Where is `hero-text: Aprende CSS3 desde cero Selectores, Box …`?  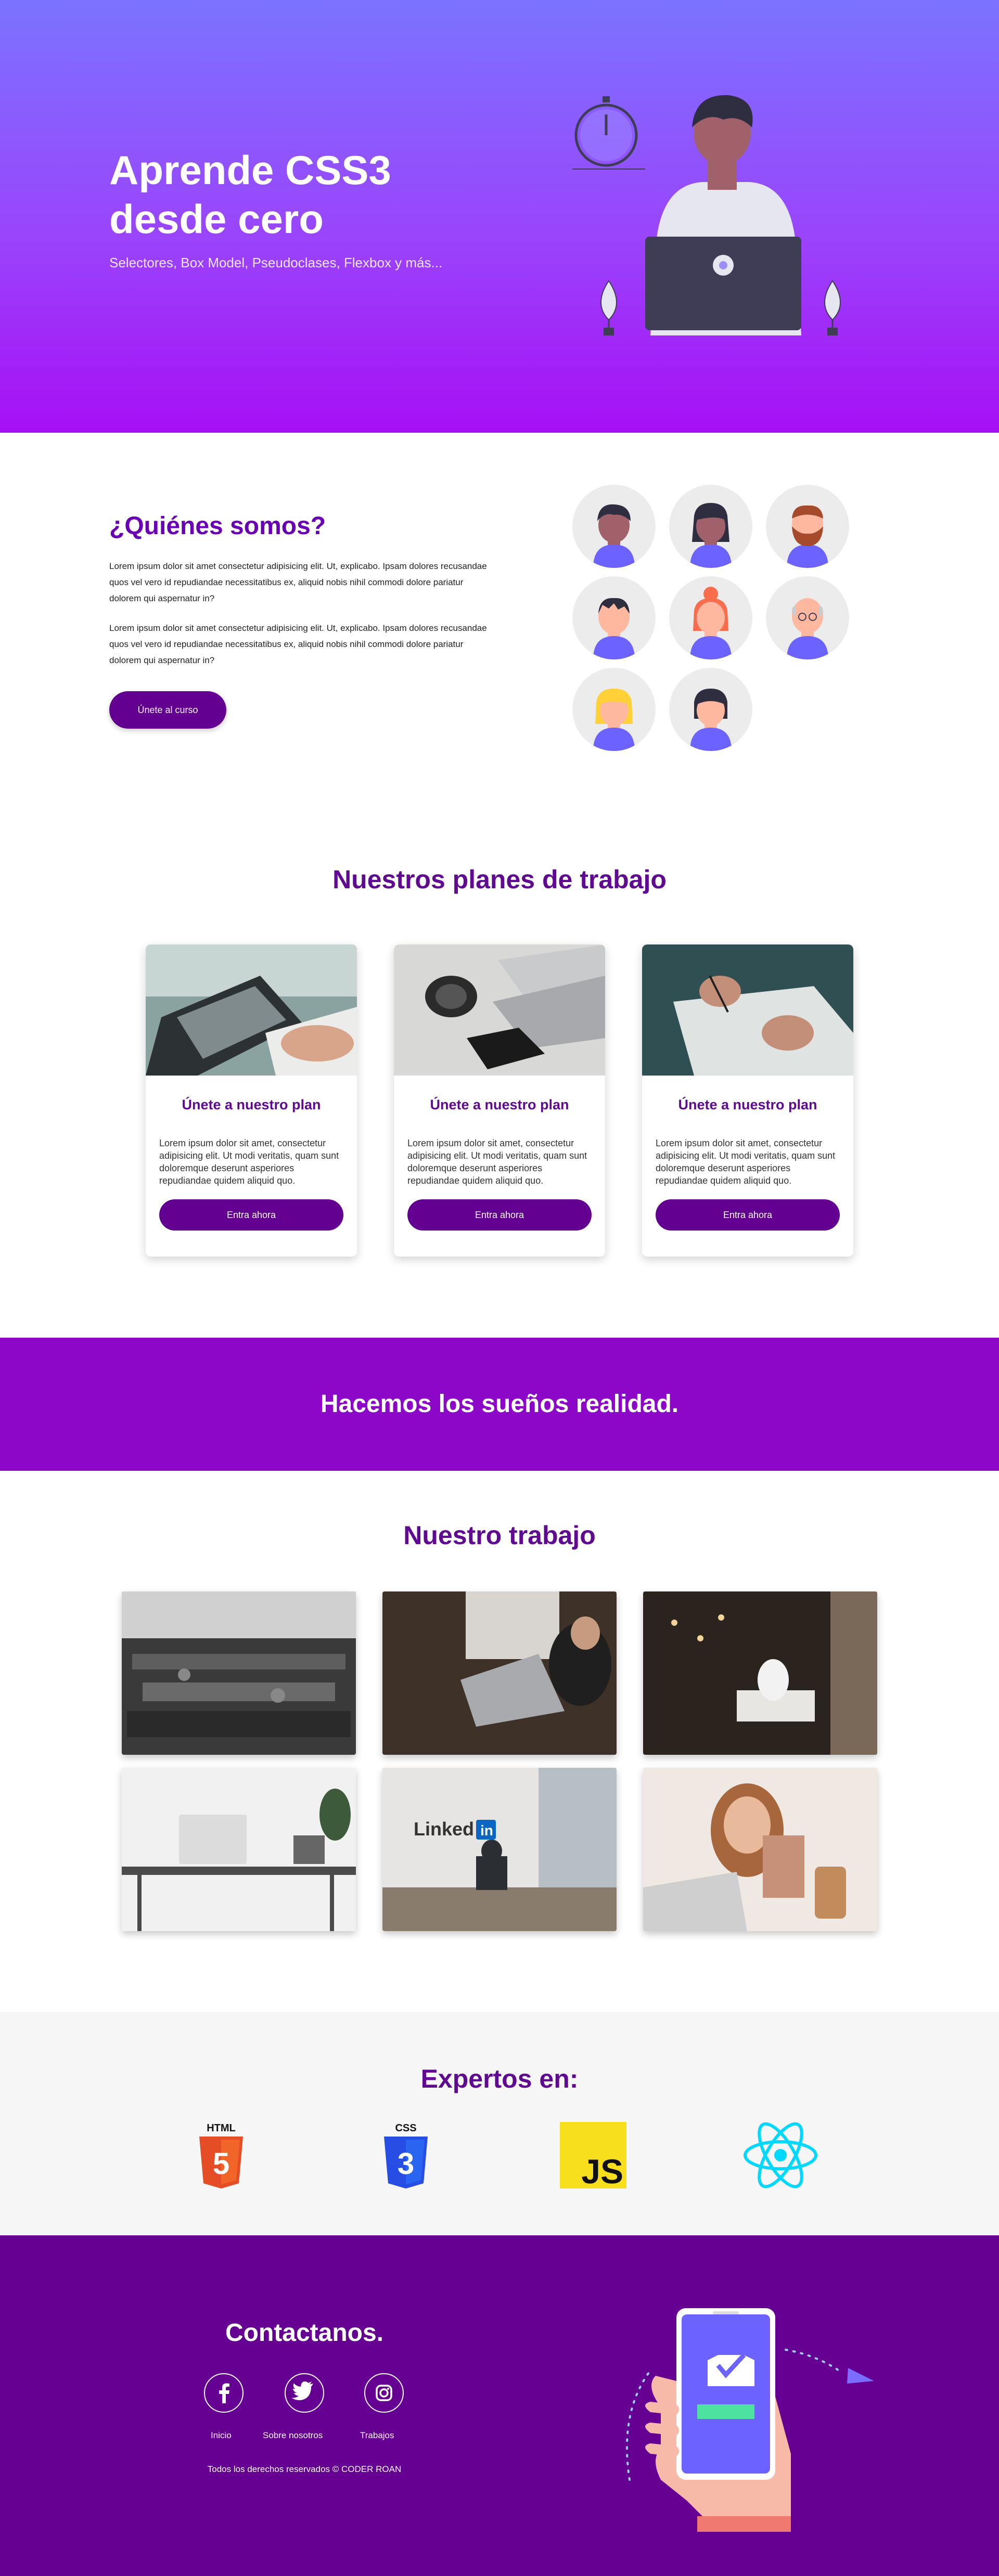
hero-text: Aprende CSS3 desde cero Selectores, Box … is located at coordinates (291, 209).